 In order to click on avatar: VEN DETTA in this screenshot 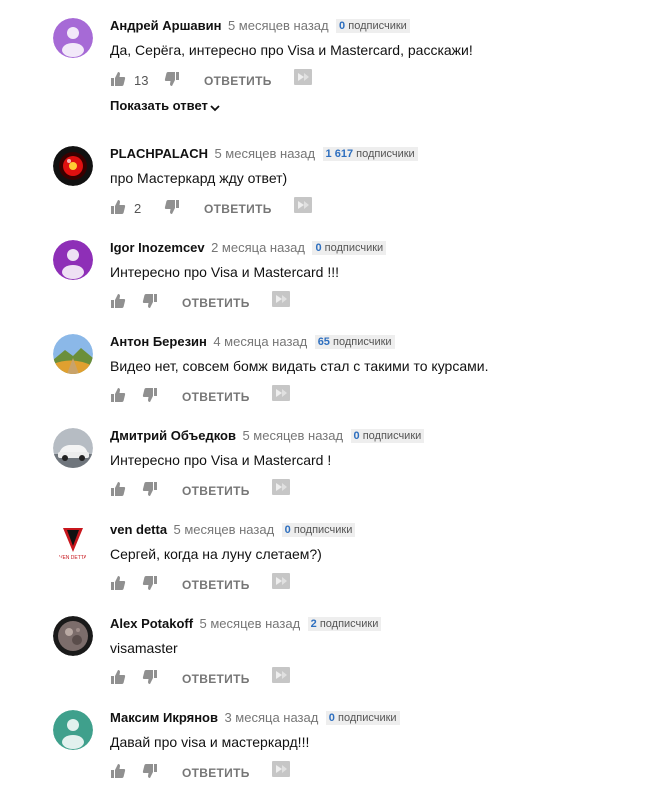, I will do `click(73, 542)`.